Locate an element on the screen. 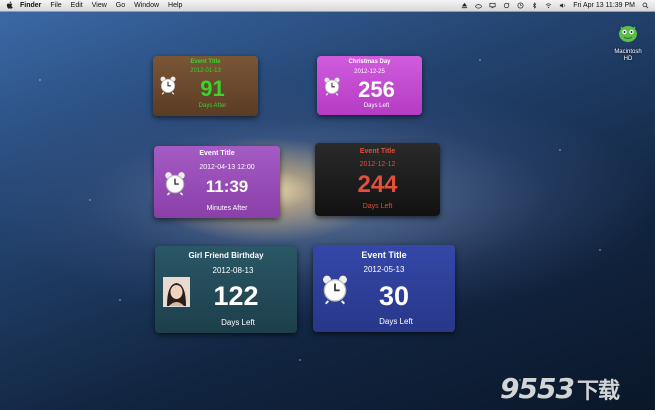  countdown-widget-4: Event Title 2012-12-12 244 Days Left is located at coordinates (377, 179).